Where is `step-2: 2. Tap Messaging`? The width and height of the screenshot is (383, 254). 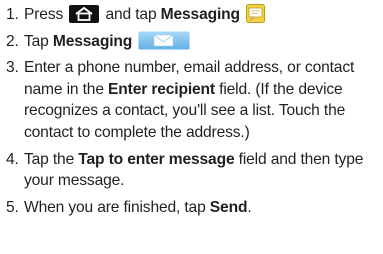 step-2: 2. Tap Messaging is located at coordinates (192, 42).